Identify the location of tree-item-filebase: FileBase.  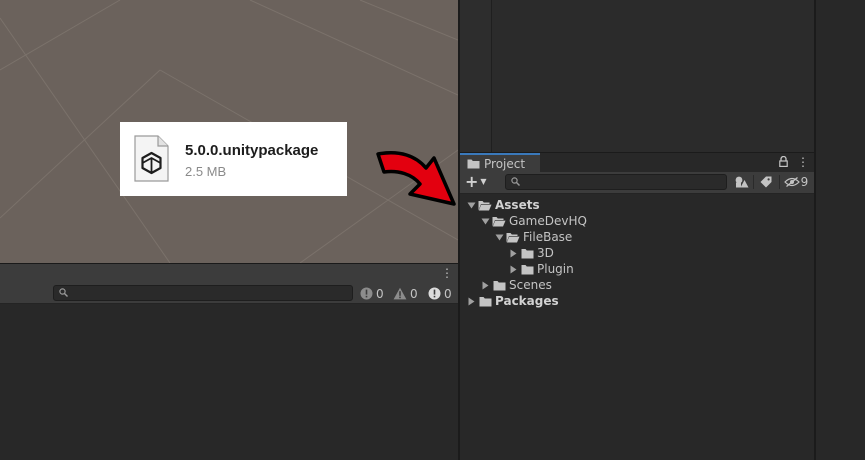
(532, 237).